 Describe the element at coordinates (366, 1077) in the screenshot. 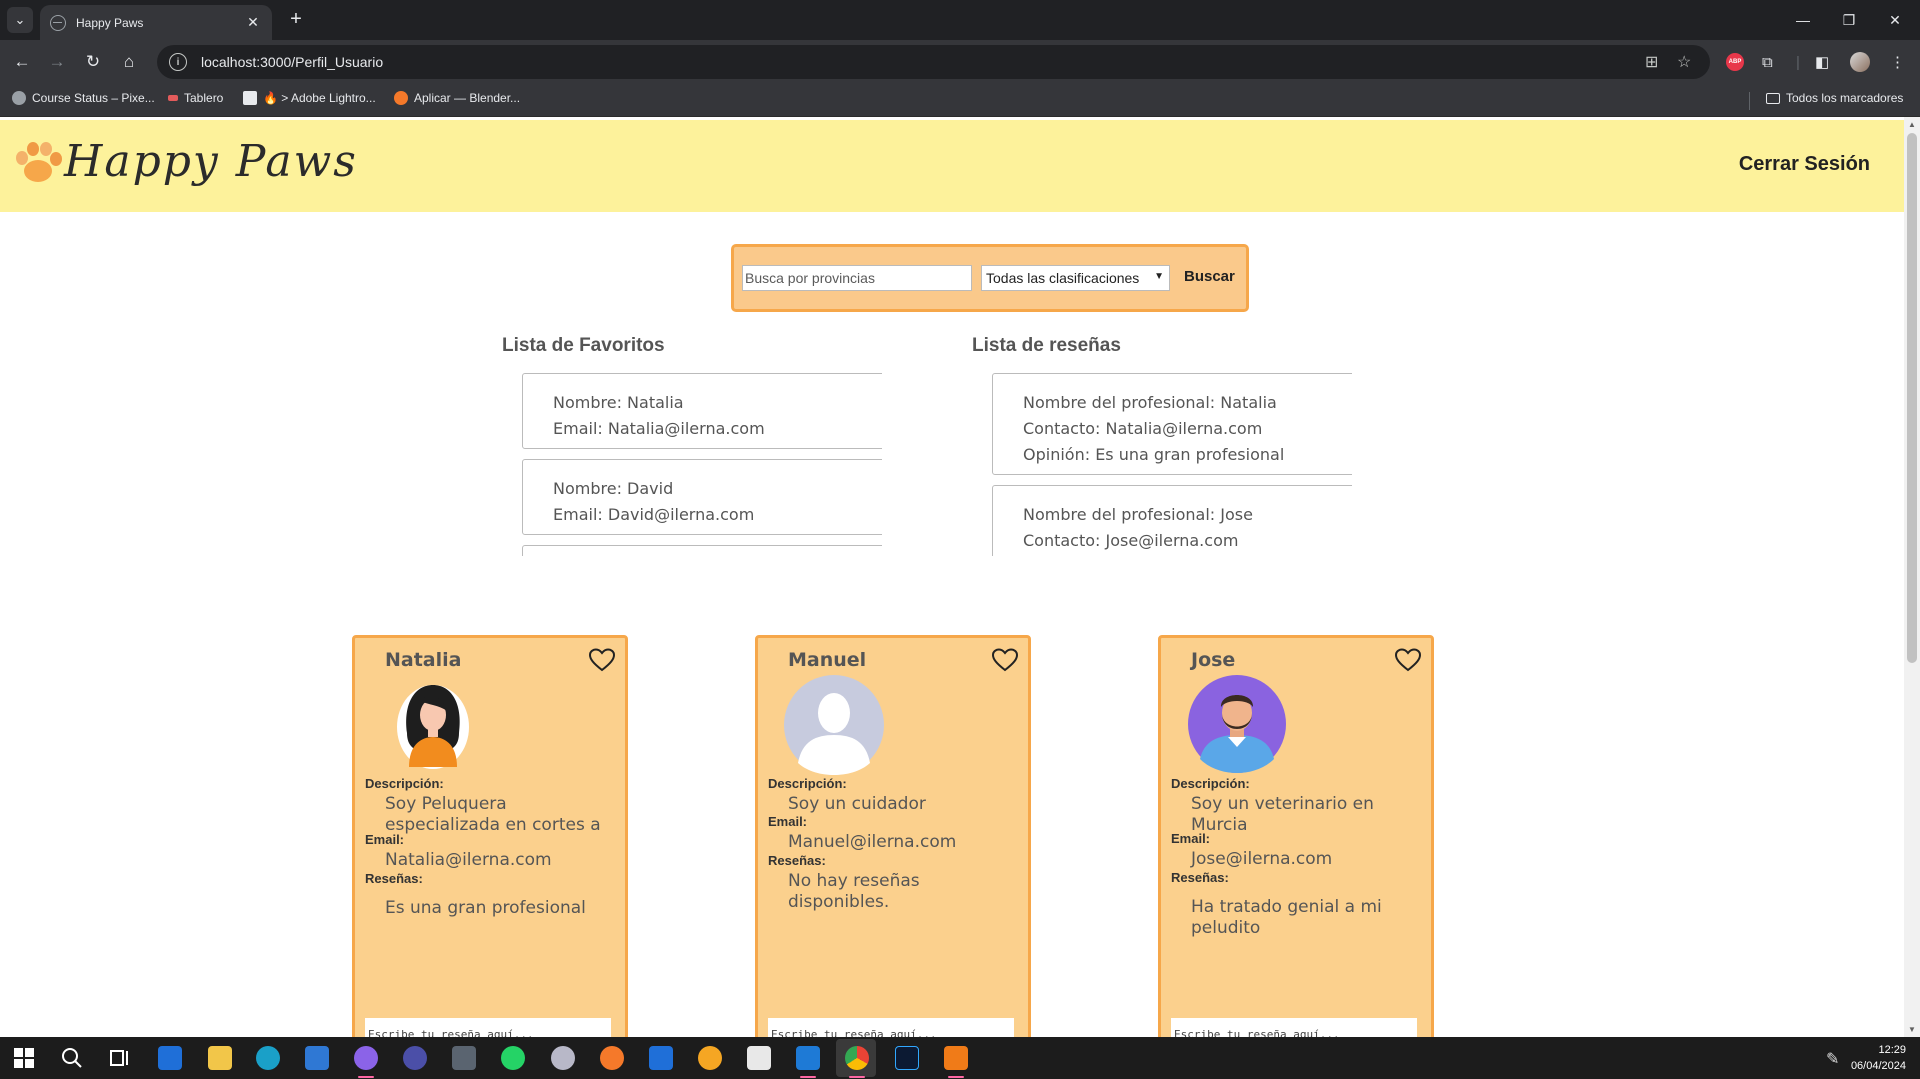

I see `active-app-indicator` at that location.